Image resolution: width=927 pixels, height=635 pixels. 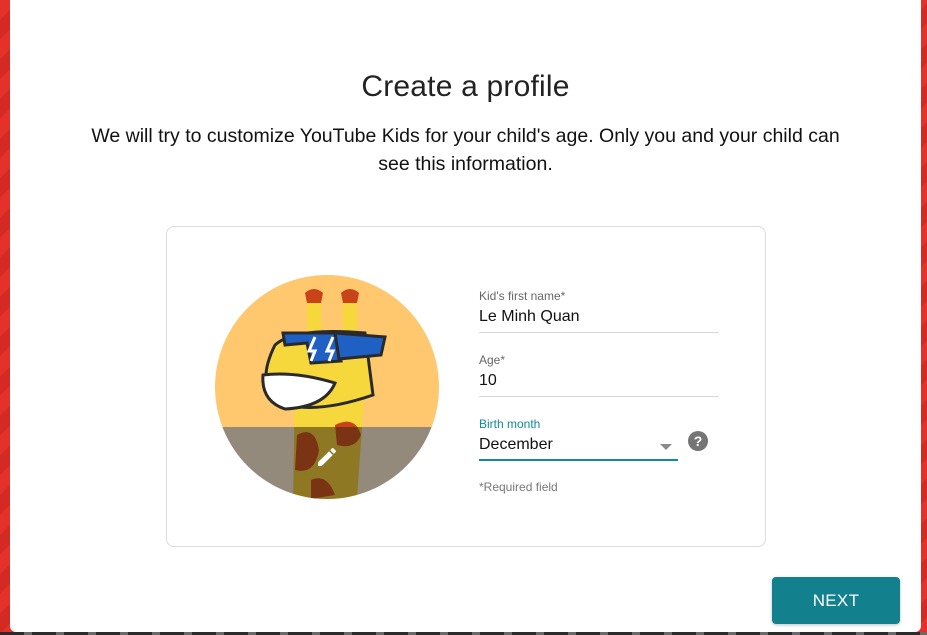 I want to click on birth-month-label: Birth month, so click(x=510, y=424).